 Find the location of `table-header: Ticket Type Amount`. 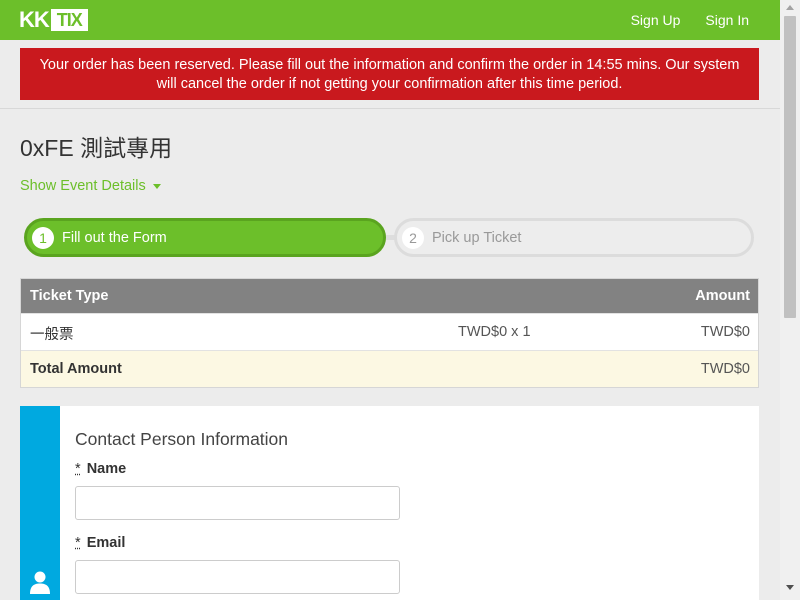

table-header: Ticket Type Amount is located at coordinates (389, 296).